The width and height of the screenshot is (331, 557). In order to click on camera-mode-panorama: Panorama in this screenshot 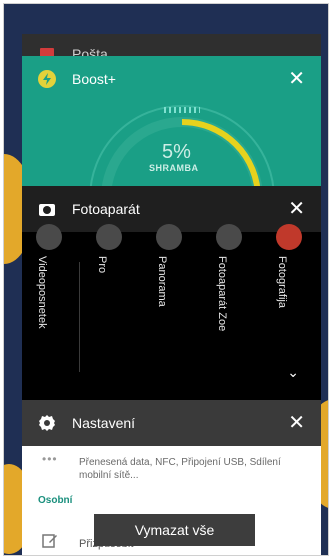, I will do `click(175, 314)`.